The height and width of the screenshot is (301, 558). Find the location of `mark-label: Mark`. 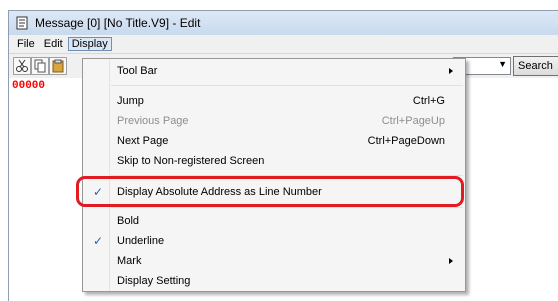

mark-label: Mark is located at coordinates (129, 261).